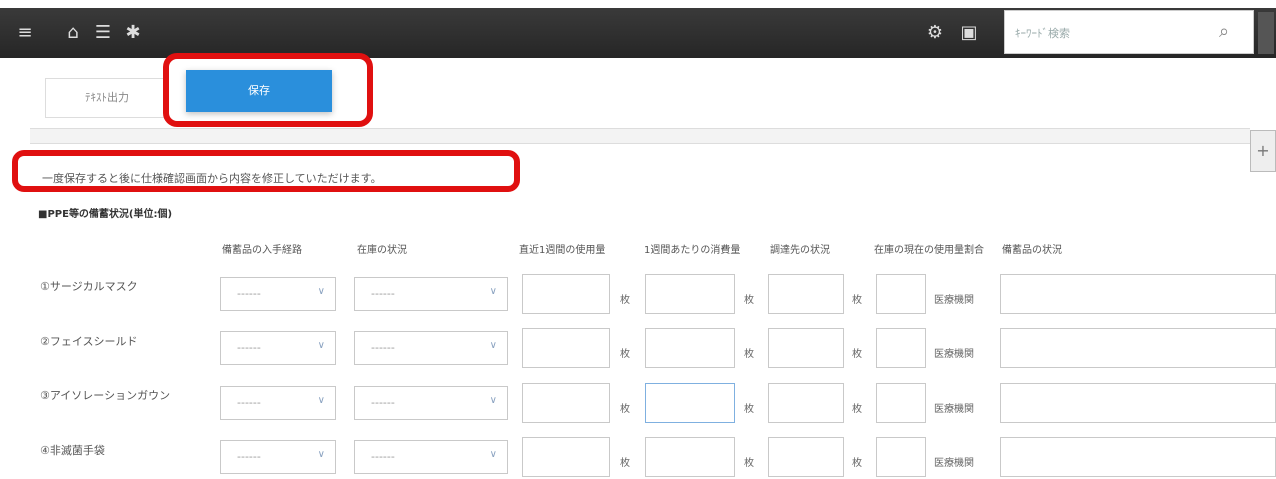 The width and height of the screenshot is (1276, 479). What do you see at coordinates (266, 171) in the screenshot?
I see `highlight-box-notice` at bounding box center [266, 171].